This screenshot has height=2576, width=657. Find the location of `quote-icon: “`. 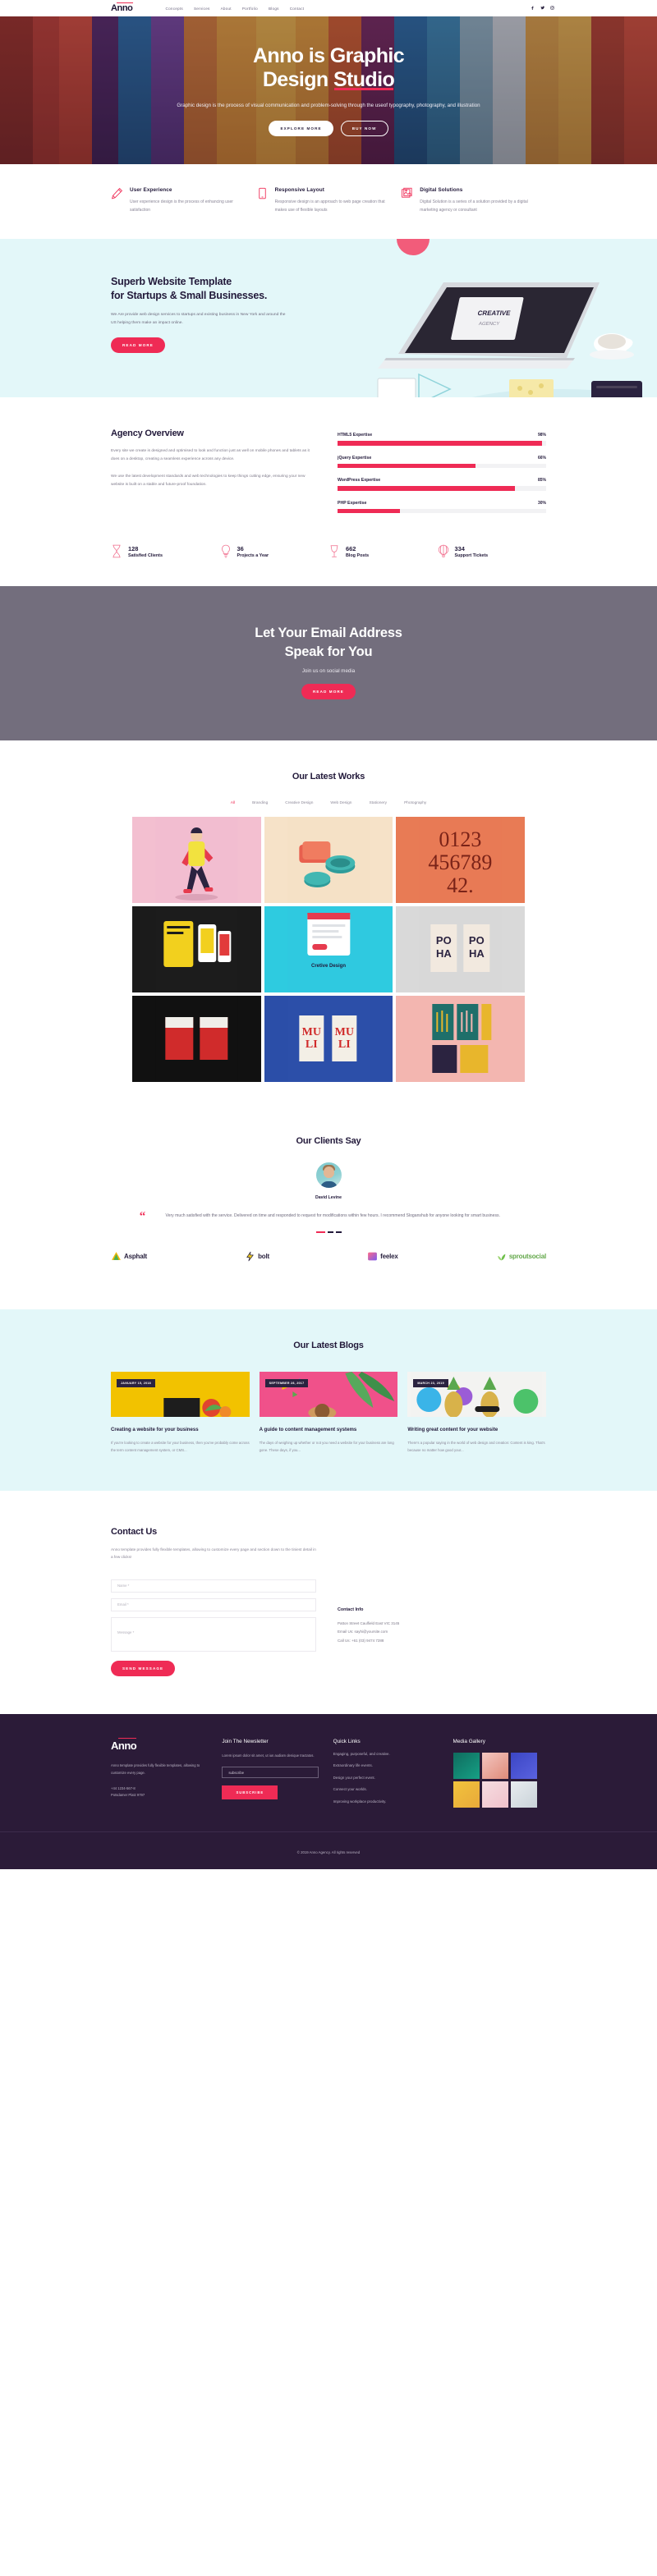

quote-icon: “ is located at coordinates (142, 1216).